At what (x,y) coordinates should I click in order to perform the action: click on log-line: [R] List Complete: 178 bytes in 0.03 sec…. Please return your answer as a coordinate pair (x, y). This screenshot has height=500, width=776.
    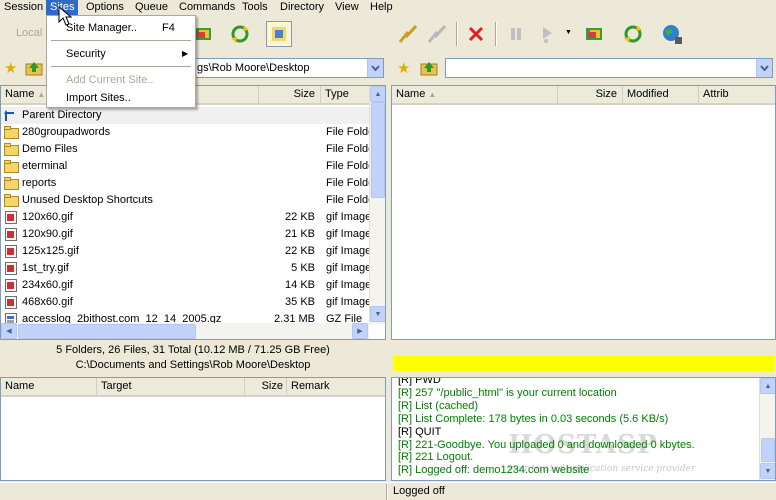
    Looking at the image, I should click on (533, 418).